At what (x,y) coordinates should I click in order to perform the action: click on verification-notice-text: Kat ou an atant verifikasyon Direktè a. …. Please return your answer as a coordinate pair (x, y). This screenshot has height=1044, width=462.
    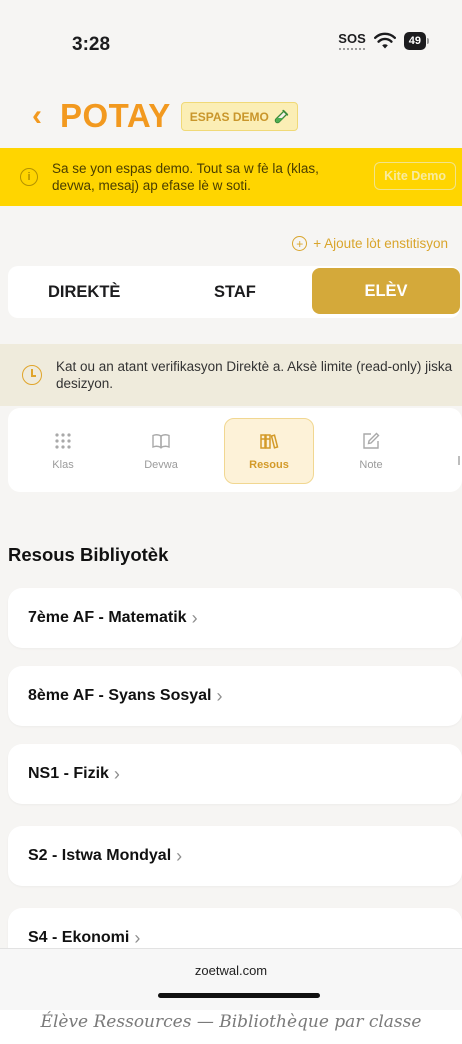
    Looking at the image, I should click on (254, 375).